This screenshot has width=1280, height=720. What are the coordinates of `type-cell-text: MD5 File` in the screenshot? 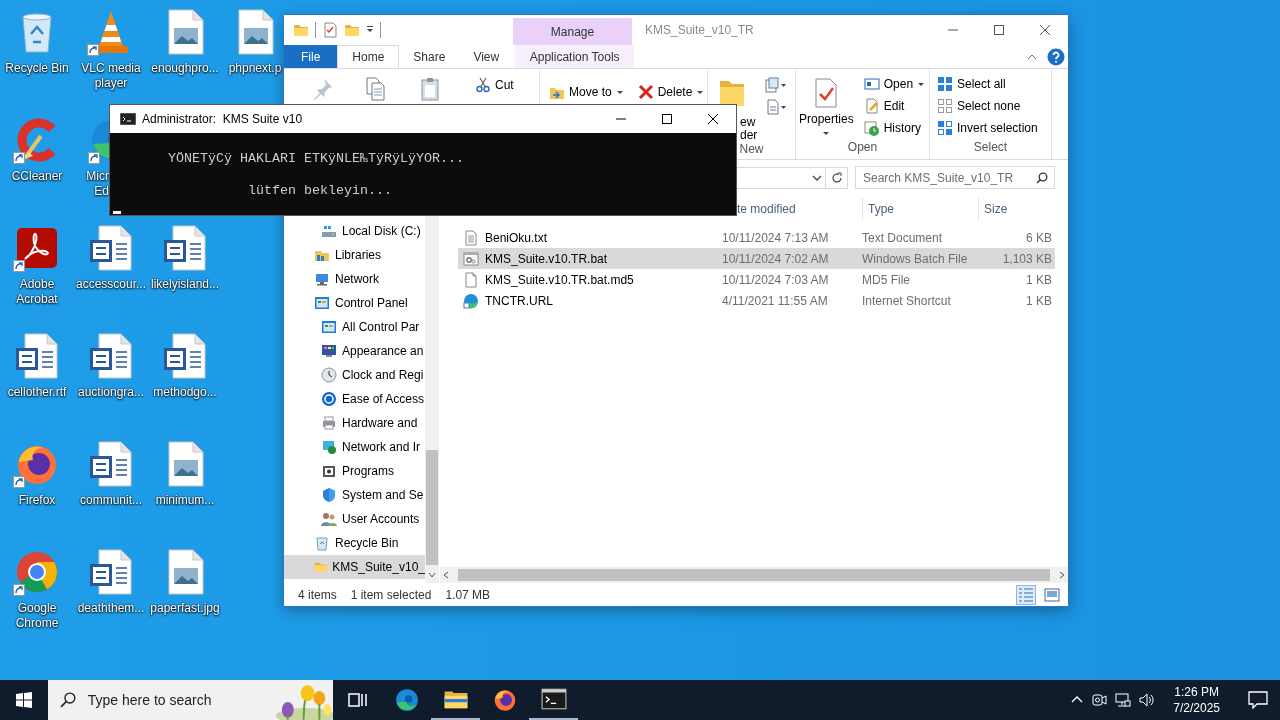 It's located at (886, 279).